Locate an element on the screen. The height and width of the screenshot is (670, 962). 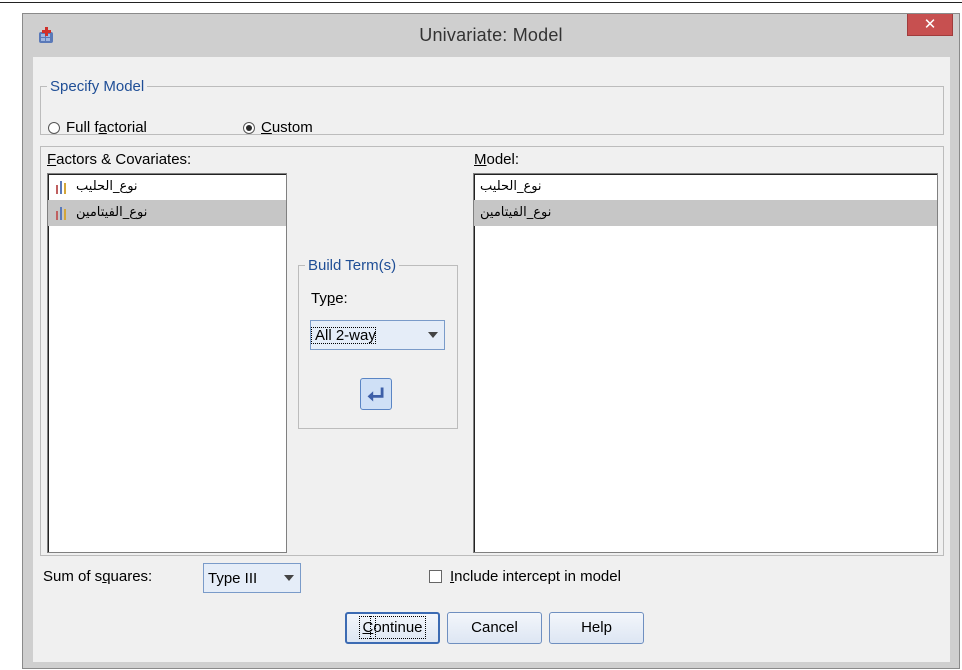
help-button: Help is located at coordinates (596, 628).